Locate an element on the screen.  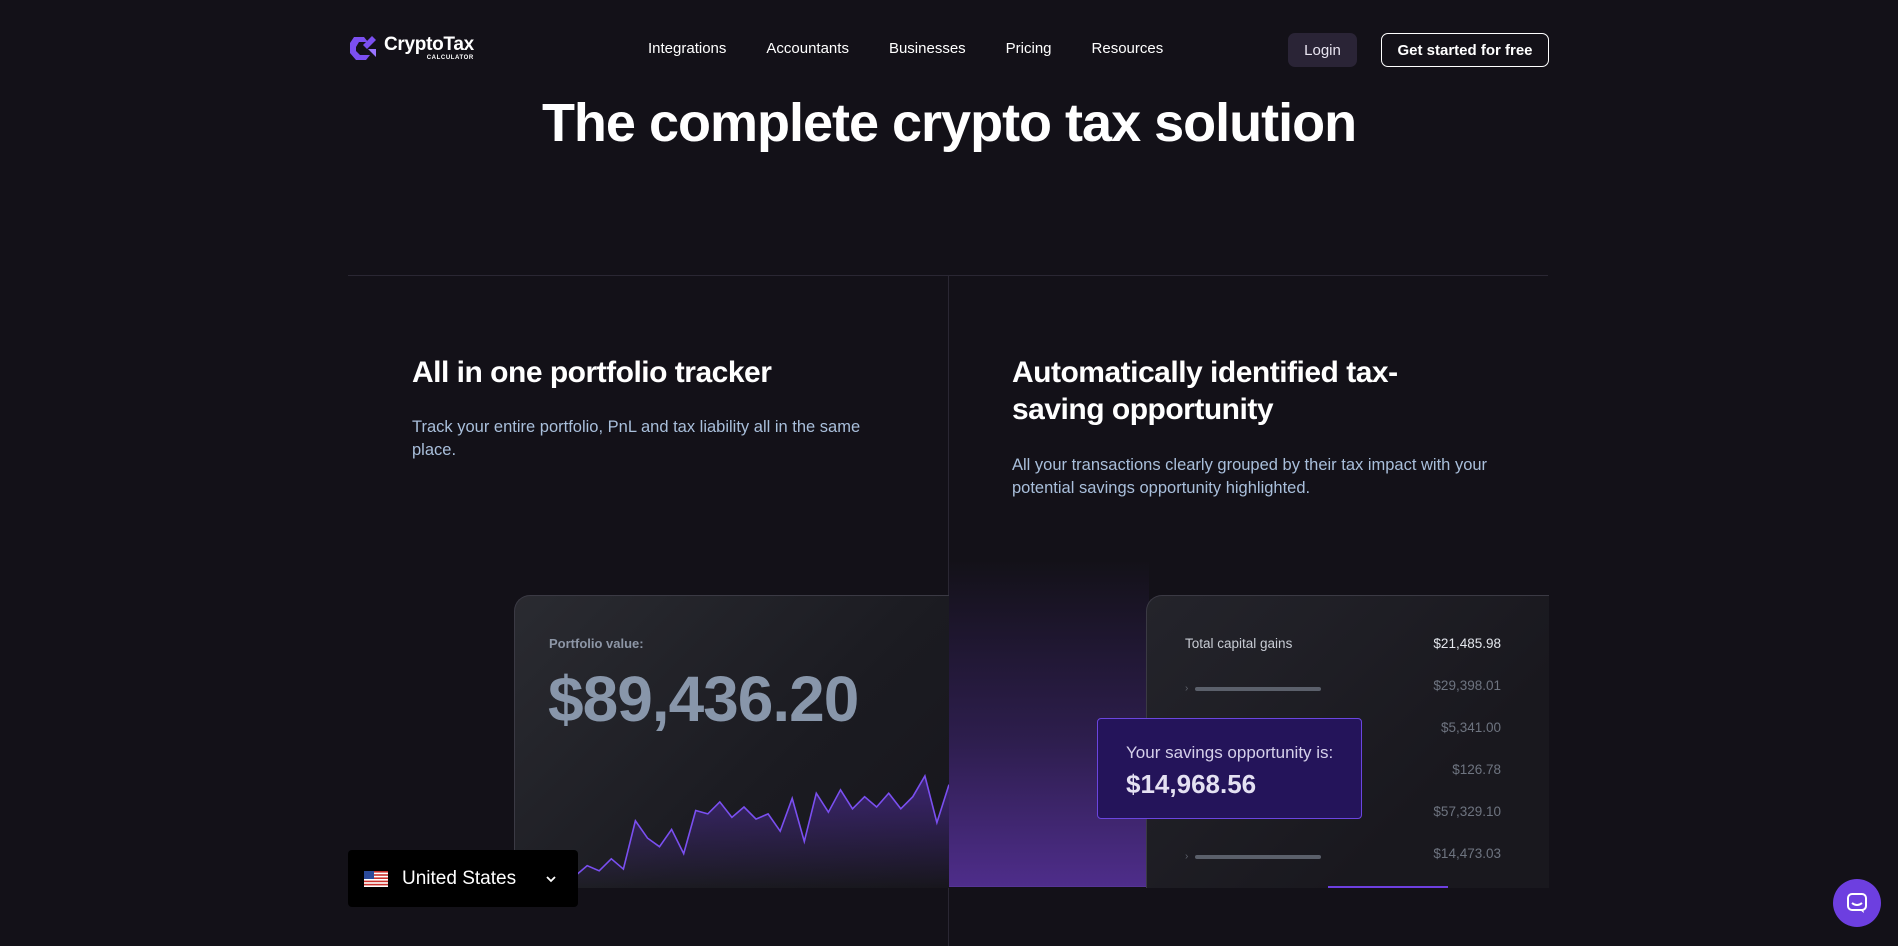
gain-row-value: $14,473.03 is located at coordinates (1467, 853).